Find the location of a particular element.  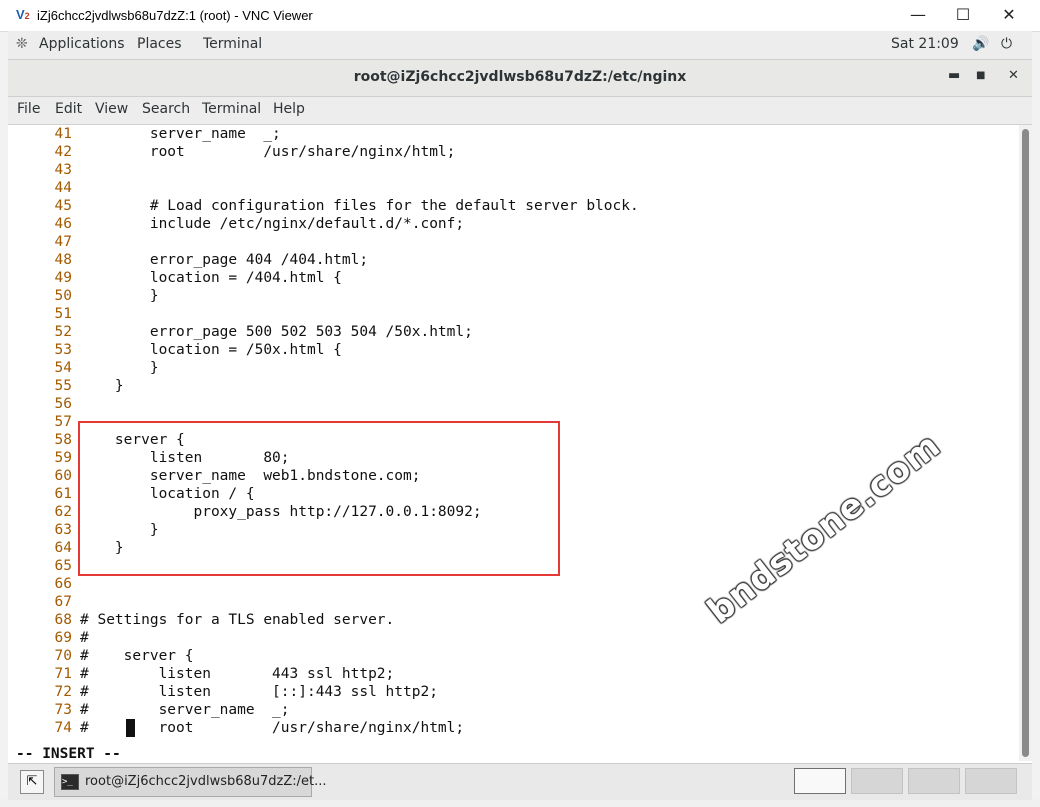

editor-line: 56 is located at coordinates (44, 404).